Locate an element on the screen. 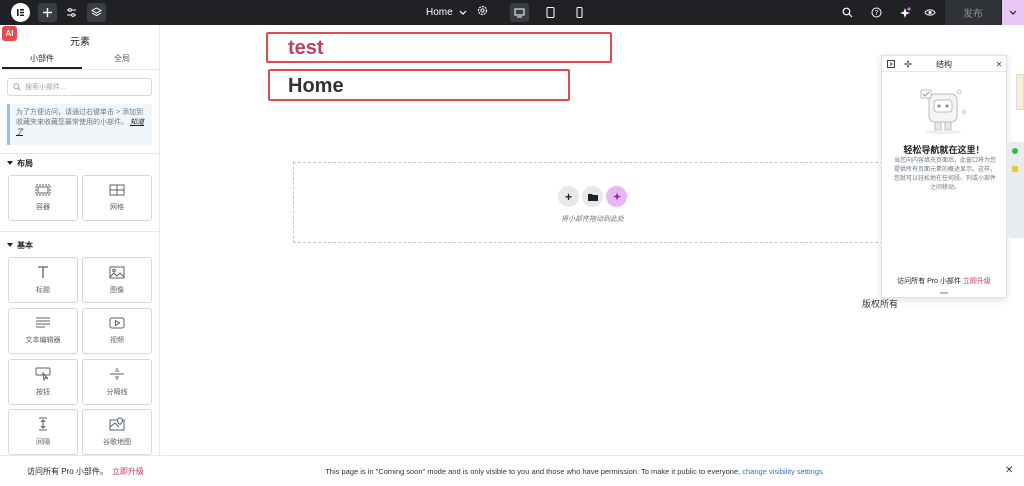 This screenshot has width=1024, height=486. structure-pro-promo: 访问所有 Pro 小部件 立即升级 is located at coordinates (944, 281).